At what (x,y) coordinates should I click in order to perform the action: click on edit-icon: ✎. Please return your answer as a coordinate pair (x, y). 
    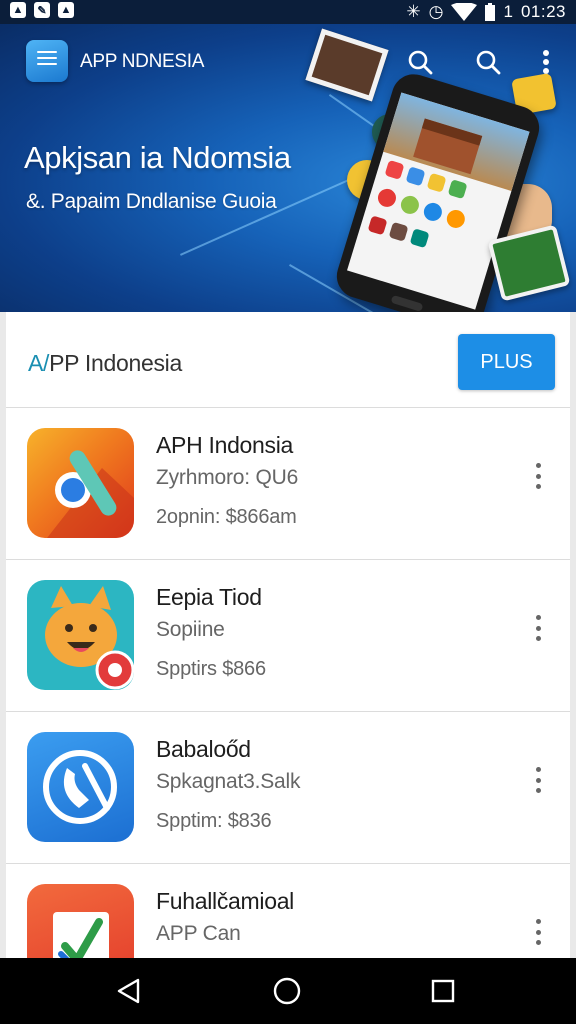
    Looking at the image, I should click on (42, 10).